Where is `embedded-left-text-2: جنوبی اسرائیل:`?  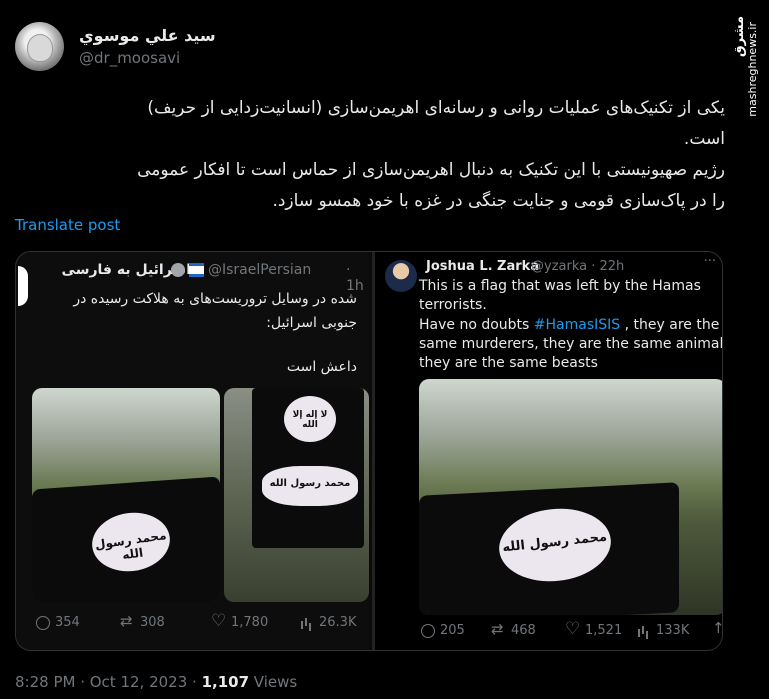
embedded-left-text-2: جنوبی اسرائیل: is located at coordinates (311, 323).